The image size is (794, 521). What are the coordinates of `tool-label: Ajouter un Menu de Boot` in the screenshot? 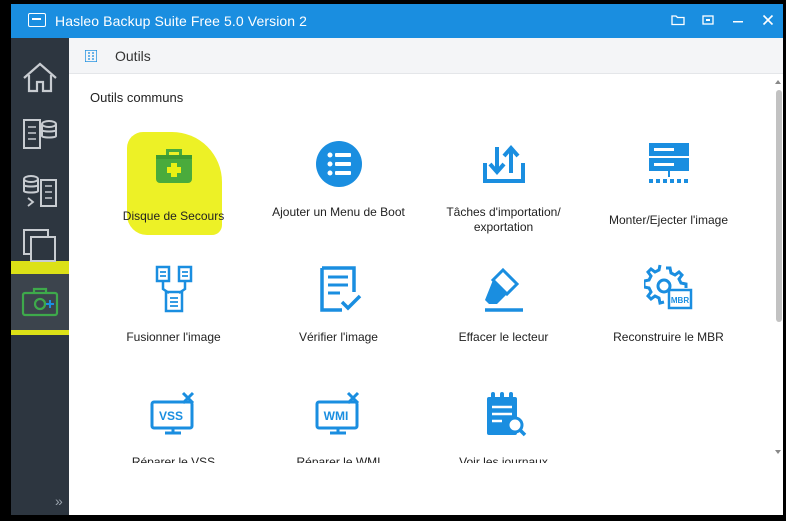 It's located at (338, 212).